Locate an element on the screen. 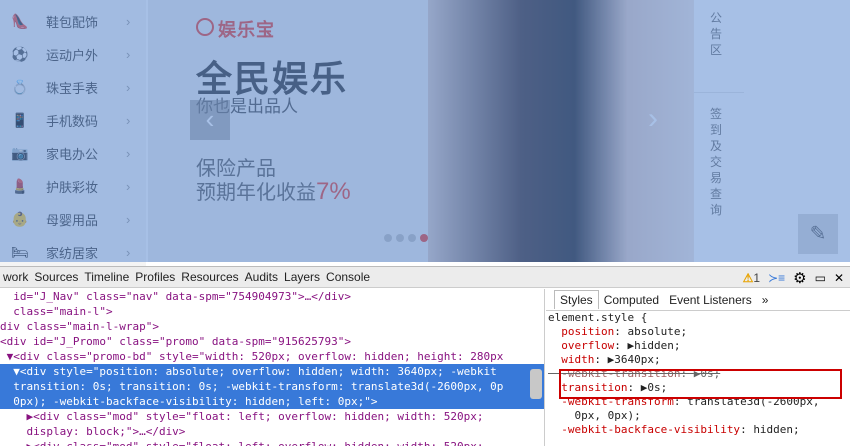 This screenshot has height=446, width=850. style-property-value: ▶hidden; is located at coordinates (654, 345).